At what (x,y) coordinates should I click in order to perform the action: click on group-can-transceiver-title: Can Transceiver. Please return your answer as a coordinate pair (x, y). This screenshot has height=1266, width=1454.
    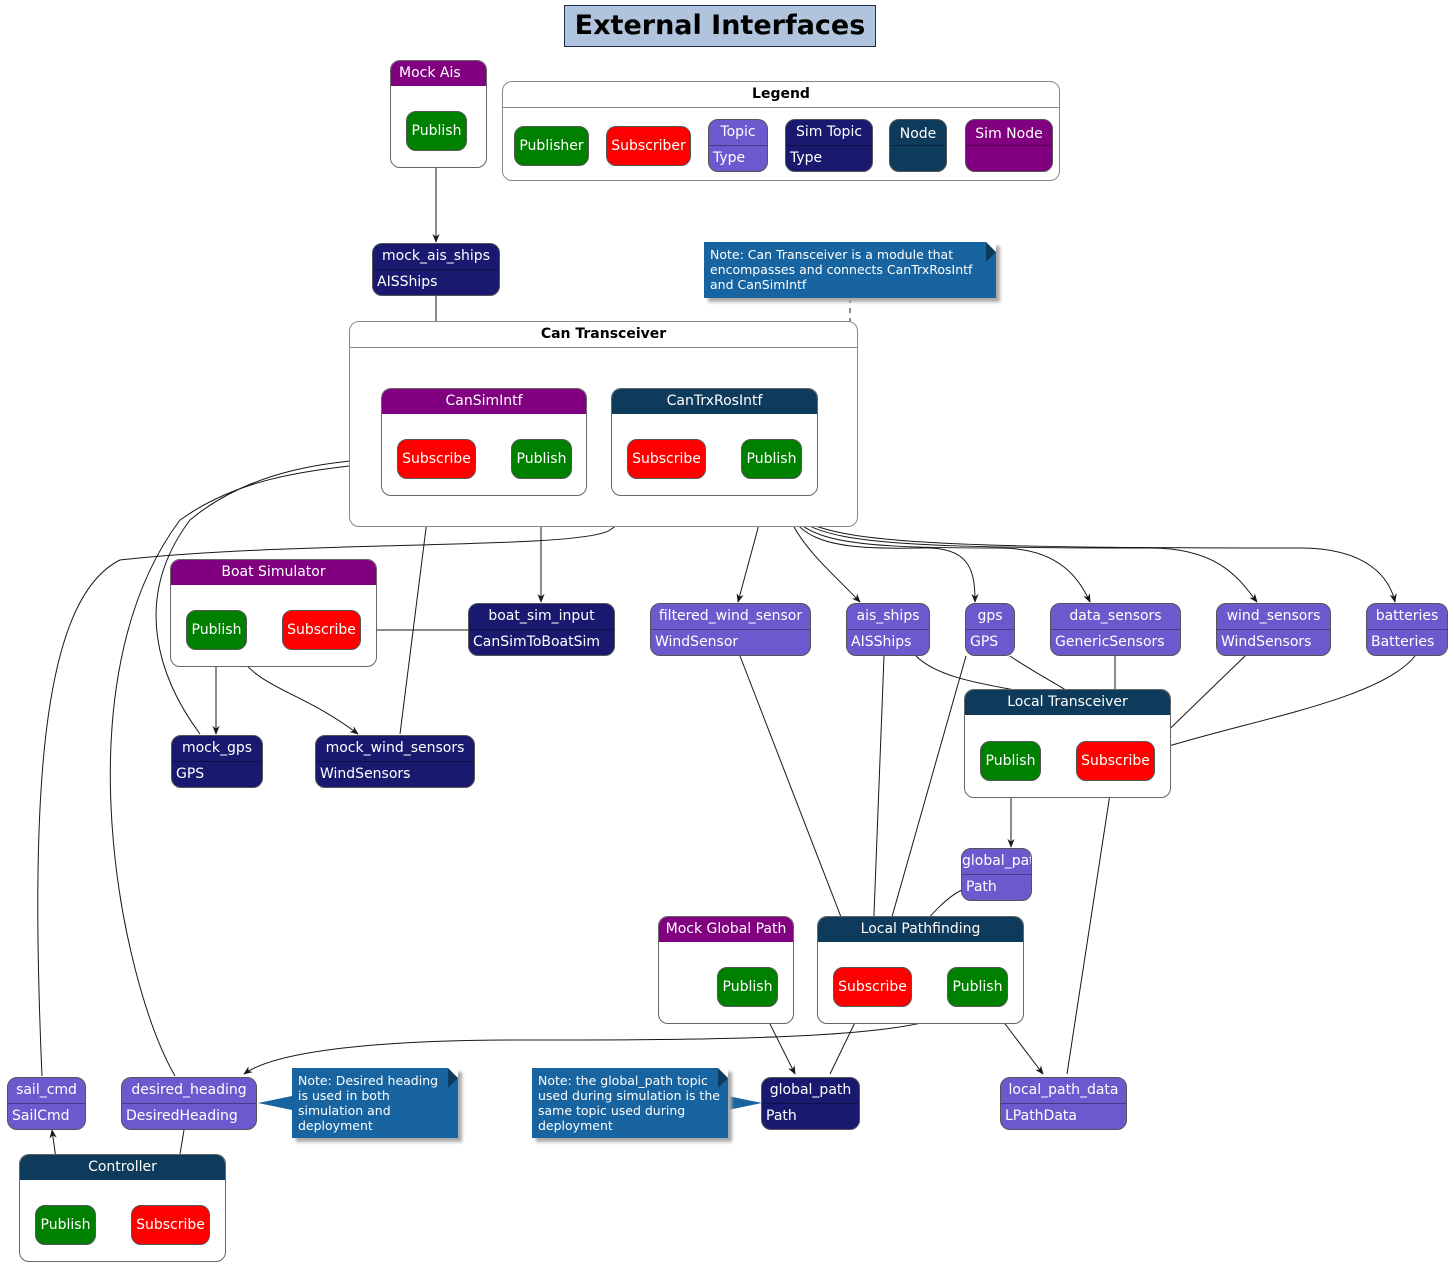
    Looking at the image, I should click on (603, 335).